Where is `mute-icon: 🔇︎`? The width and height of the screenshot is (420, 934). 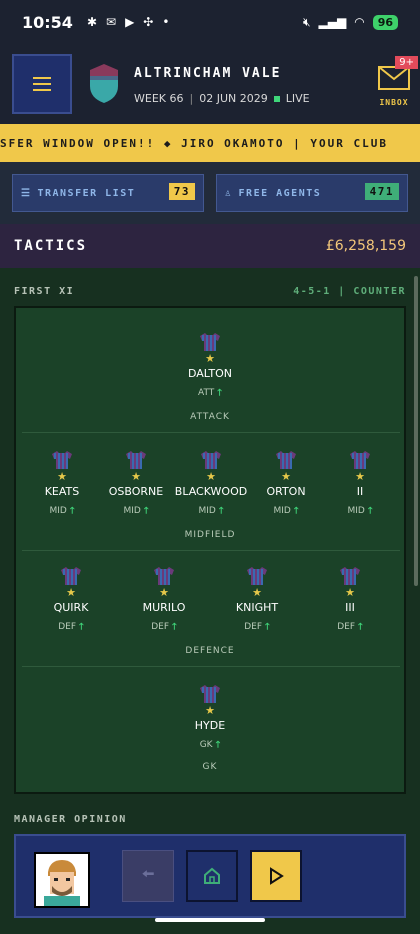 mute-icon: 🔇︎ is located at coordinates (306, 21).